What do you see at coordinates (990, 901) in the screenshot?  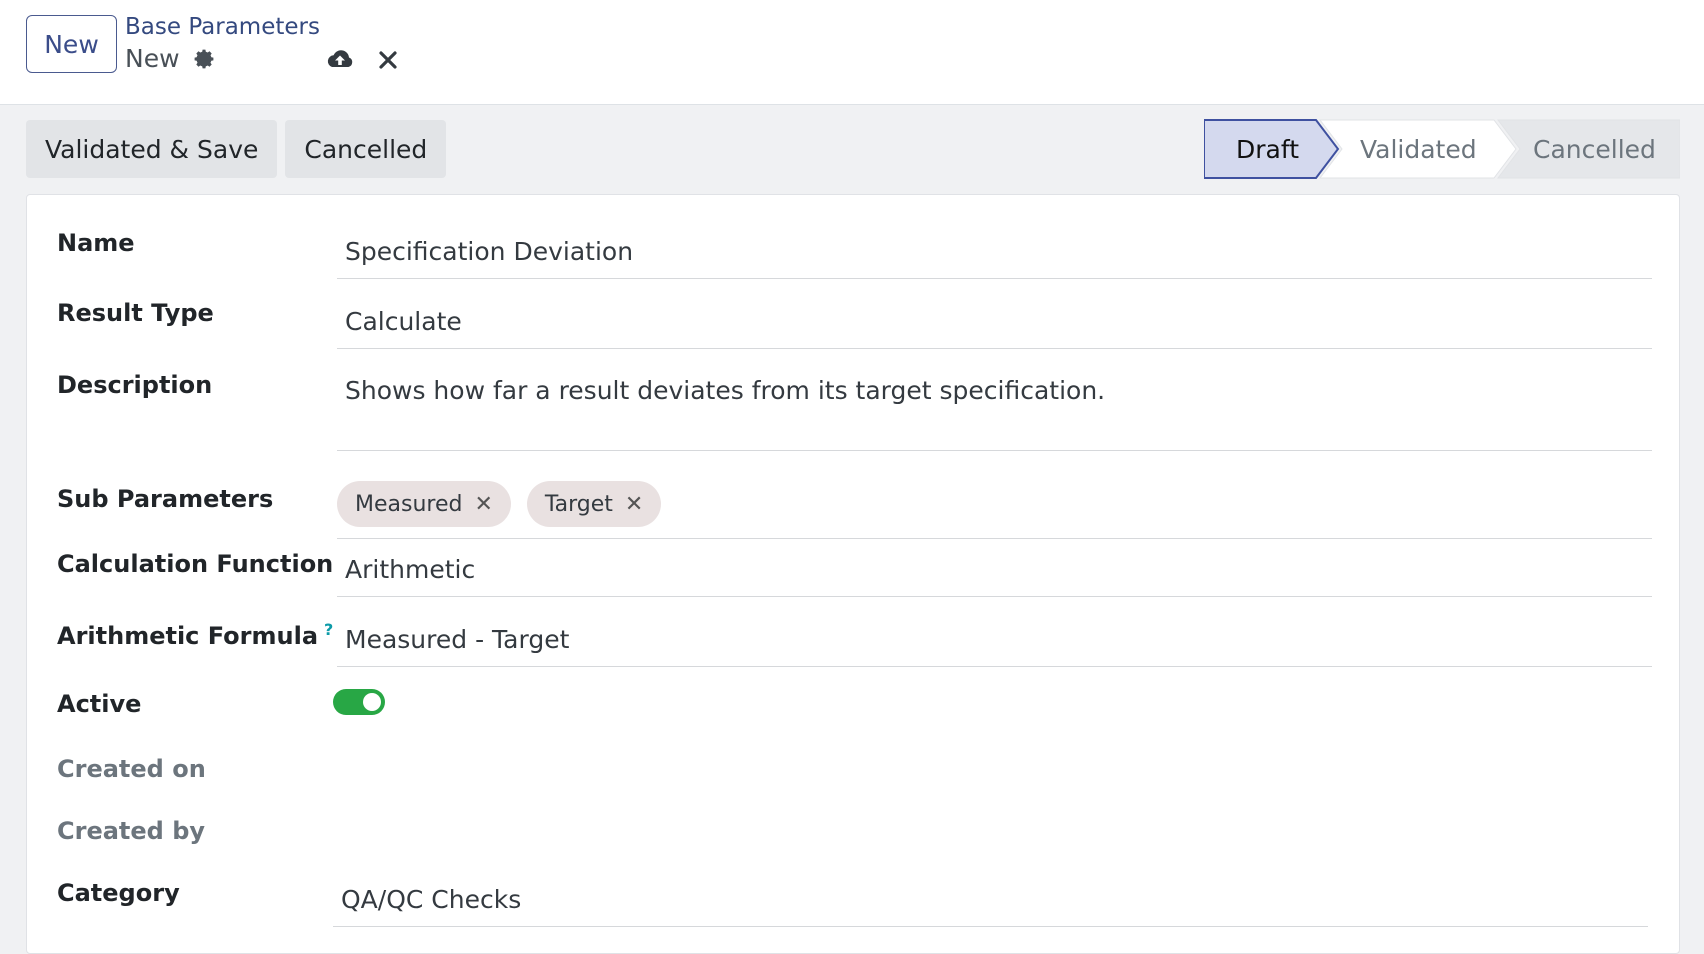 I see `category-select: QA/QC Checks` at bounding box center [990, 901].